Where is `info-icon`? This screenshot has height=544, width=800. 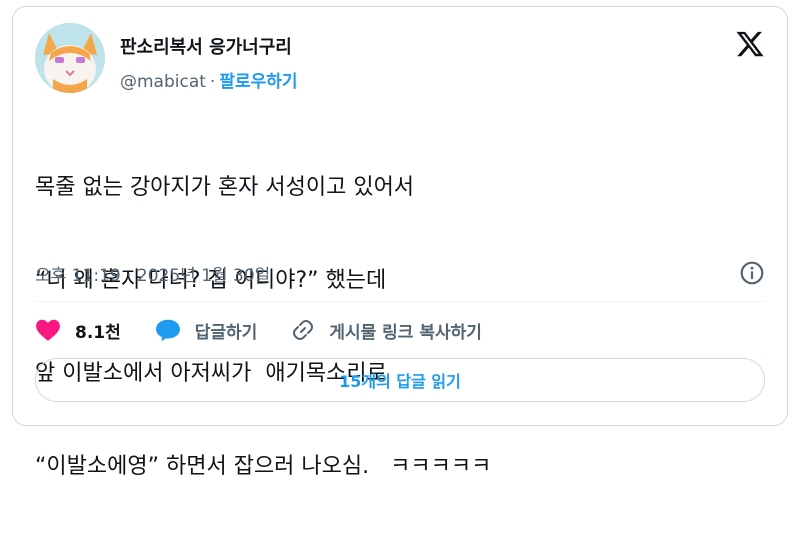 info-icon is located at coordinates (752, 273).